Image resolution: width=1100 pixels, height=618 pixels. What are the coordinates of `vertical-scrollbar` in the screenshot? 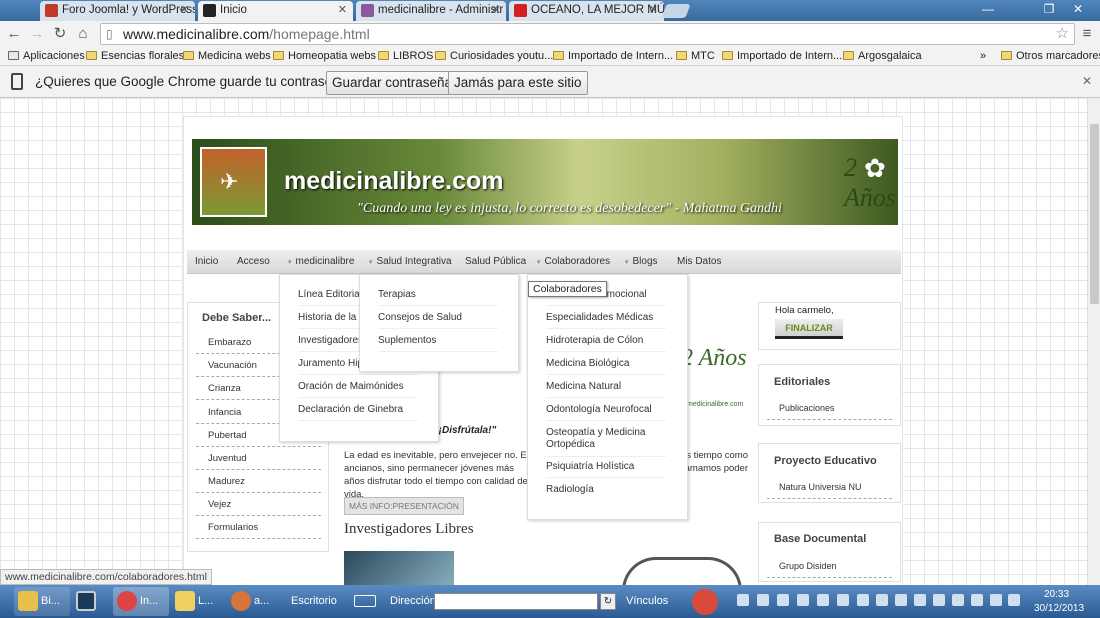 It's located at (1093, 341).